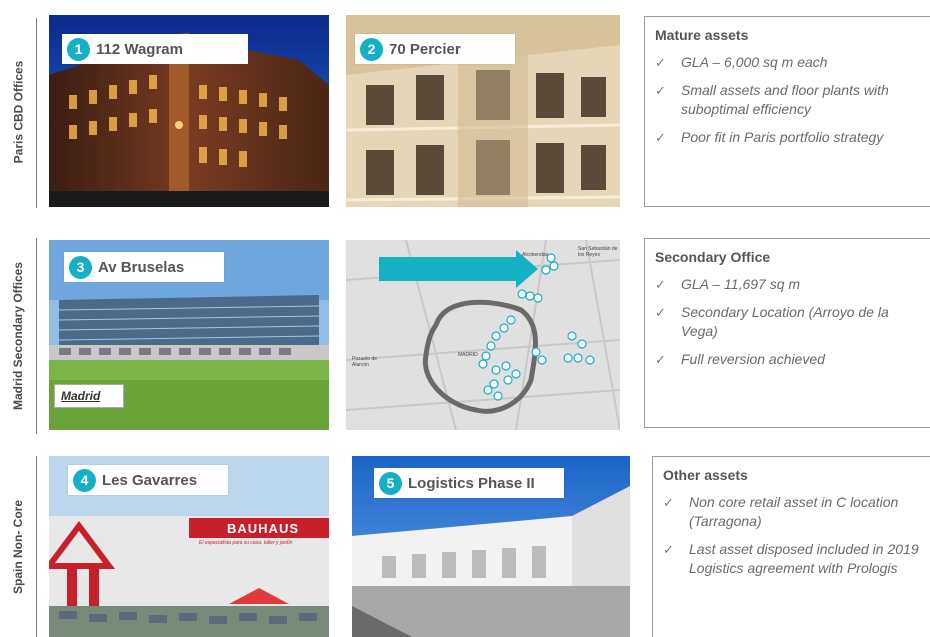 The height and width of the screenshot is (637, 930). I want to click on list-item: ✓ Full reversion achieved, so click(787, 359).